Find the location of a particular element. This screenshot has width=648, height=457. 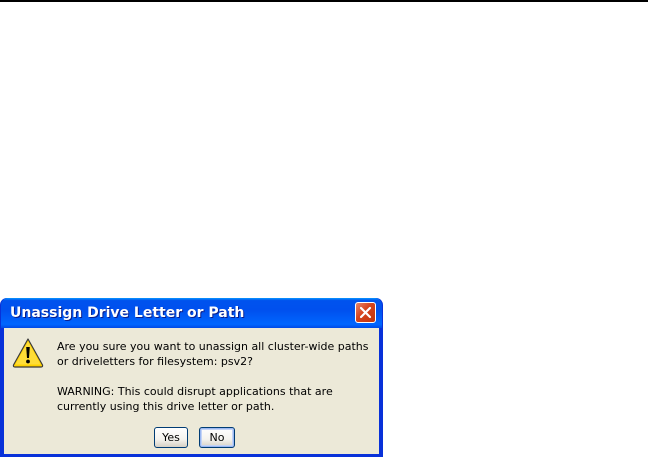

close-button is located at coordinates (365, 312).